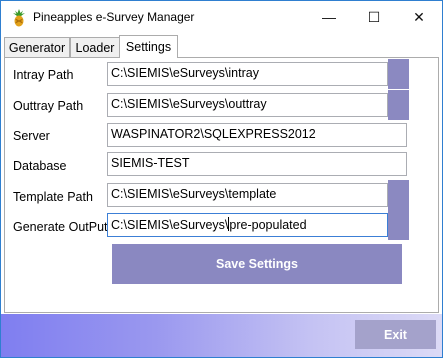 The width and height of the screenshot is (443, 358). Describe the element at coordinates (53, 197) in the screenshot. I see `template-path-label: Template Path` at that location.